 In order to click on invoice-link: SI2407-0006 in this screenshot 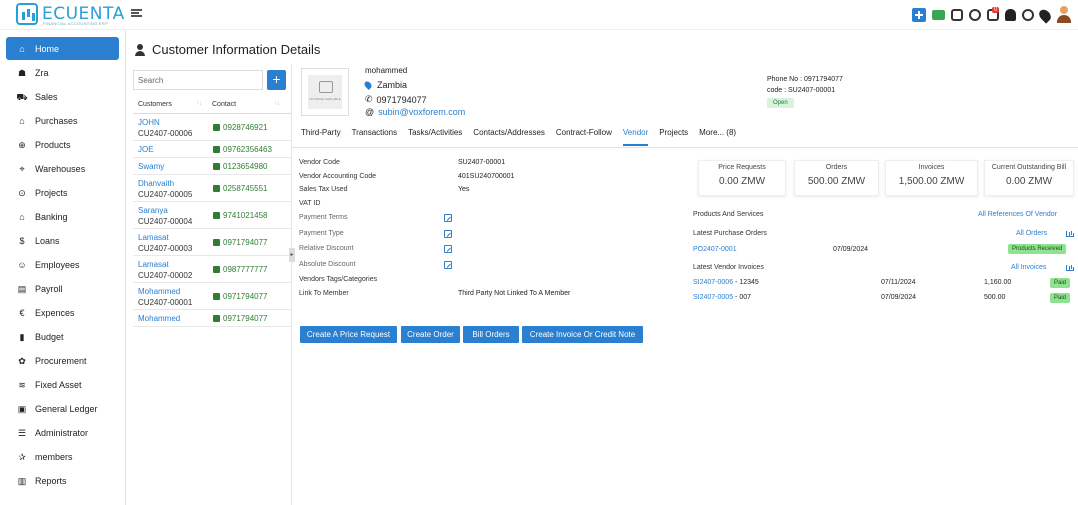, I will do `click(713, 282)`.